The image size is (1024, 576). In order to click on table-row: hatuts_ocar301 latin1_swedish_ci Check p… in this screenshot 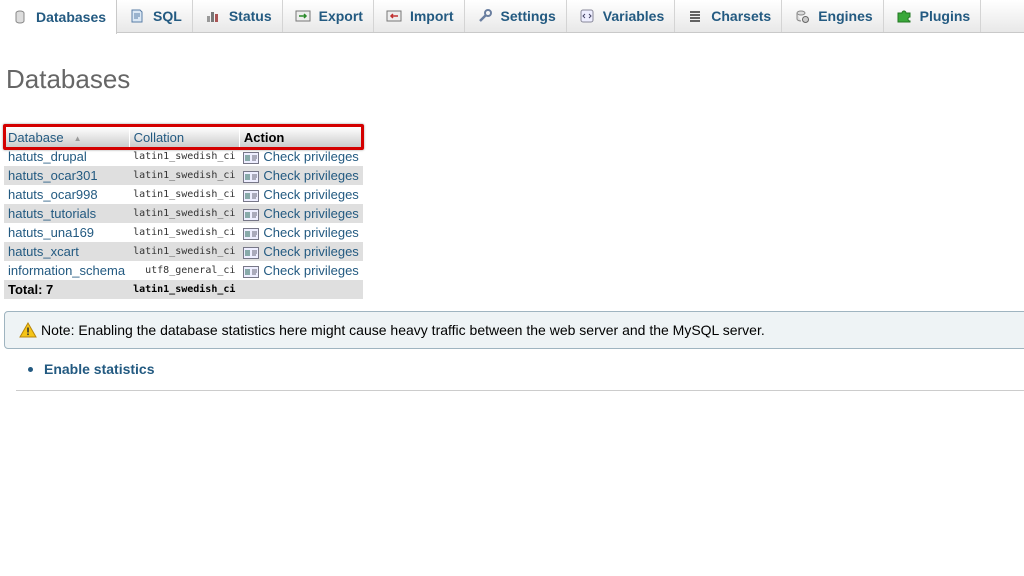, I will do `click(183, 175)`.